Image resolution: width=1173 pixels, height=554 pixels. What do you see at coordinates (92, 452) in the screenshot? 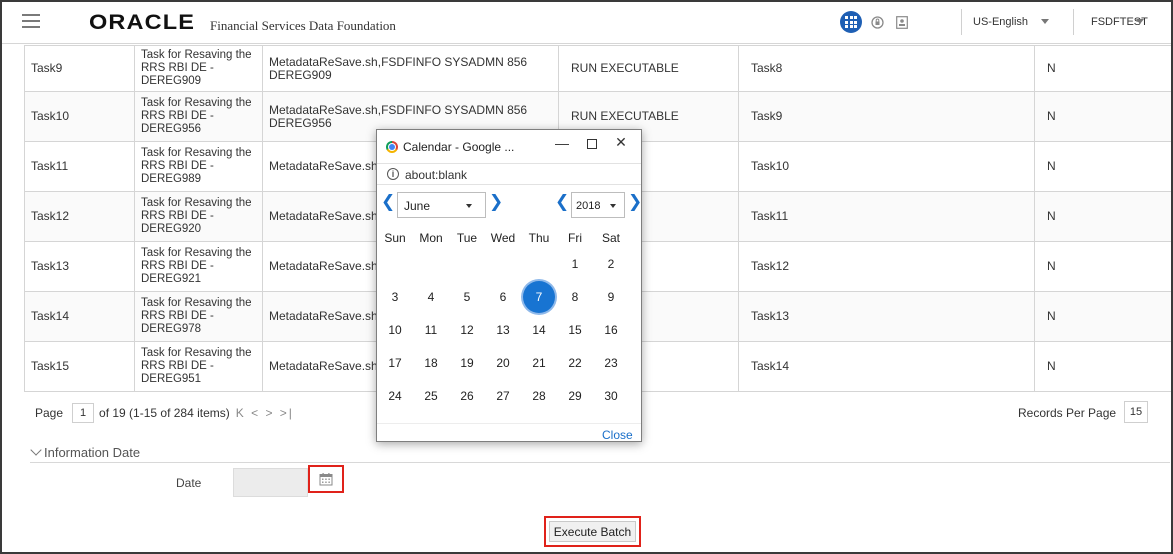
I see `section-title: Information Date` at bounding box center [92, 452].